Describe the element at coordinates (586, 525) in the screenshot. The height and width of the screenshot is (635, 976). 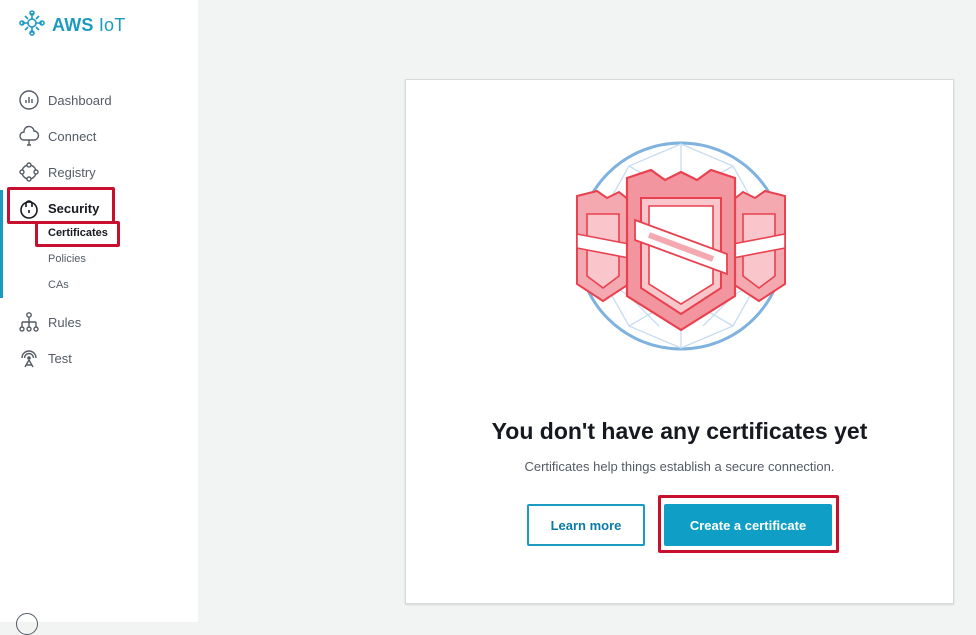
I see `learn-more-button: Learn more` at that location.